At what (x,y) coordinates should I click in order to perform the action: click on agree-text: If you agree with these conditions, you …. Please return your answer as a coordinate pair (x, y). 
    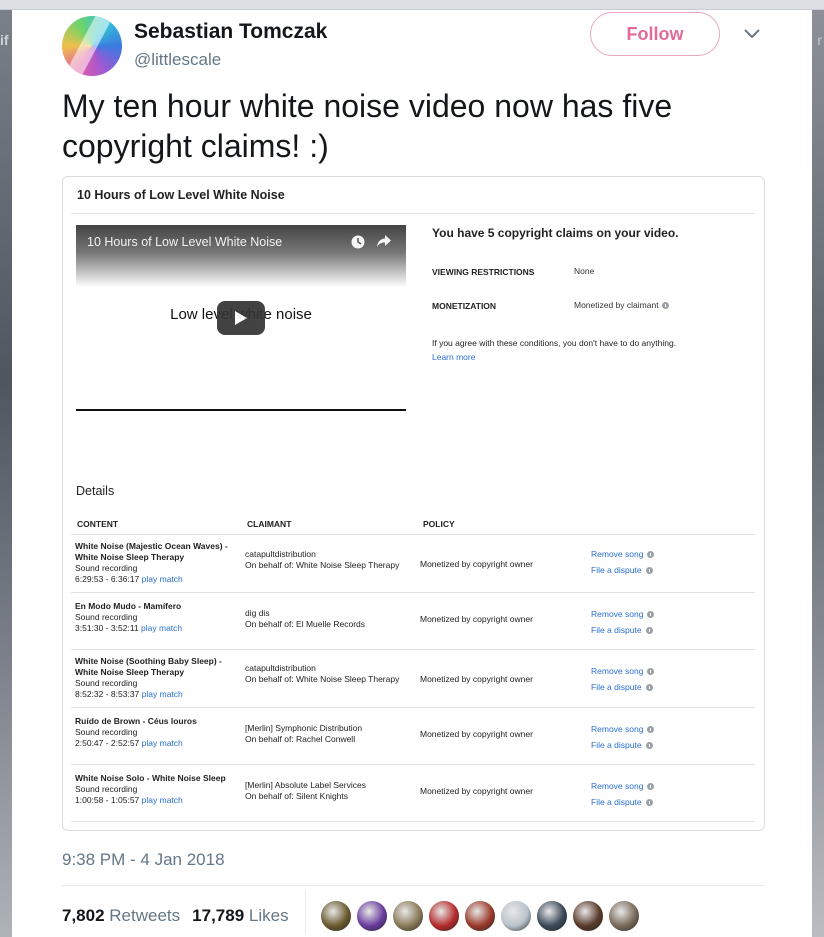
    Looking at the image, I should click on (554, 343).